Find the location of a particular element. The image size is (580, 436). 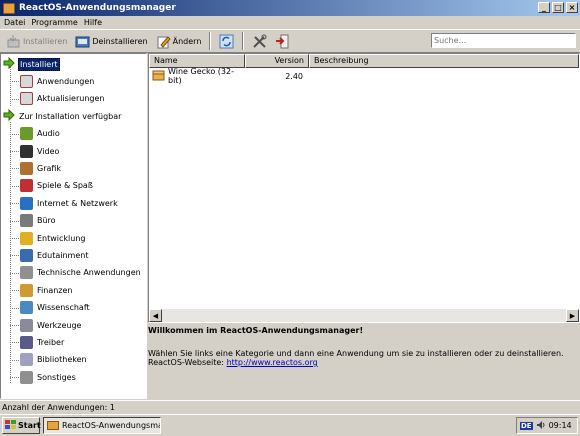

internet-netzwerk-icon is located at coordinates (26, 203).